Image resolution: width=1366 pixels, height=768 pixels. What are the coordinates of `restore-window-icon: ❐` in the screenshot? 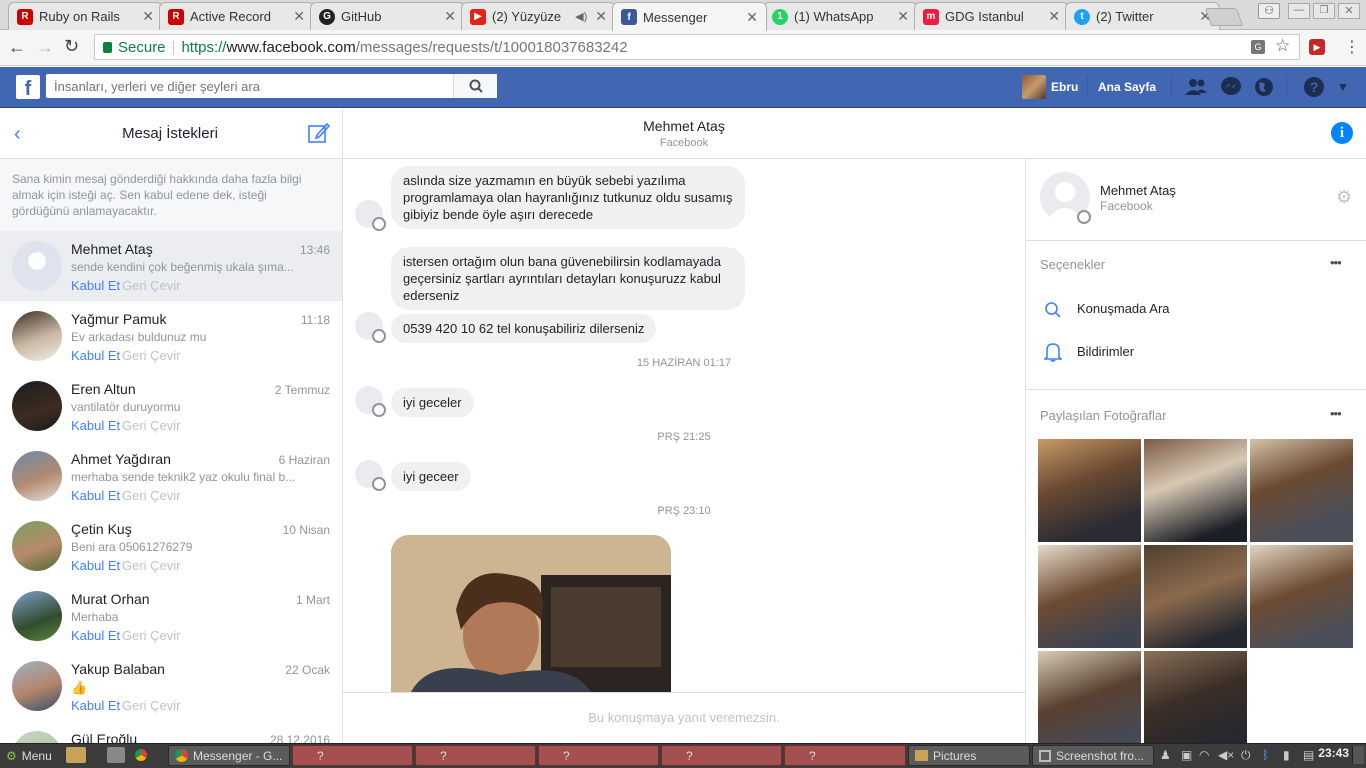 It's located at (1324, 11).